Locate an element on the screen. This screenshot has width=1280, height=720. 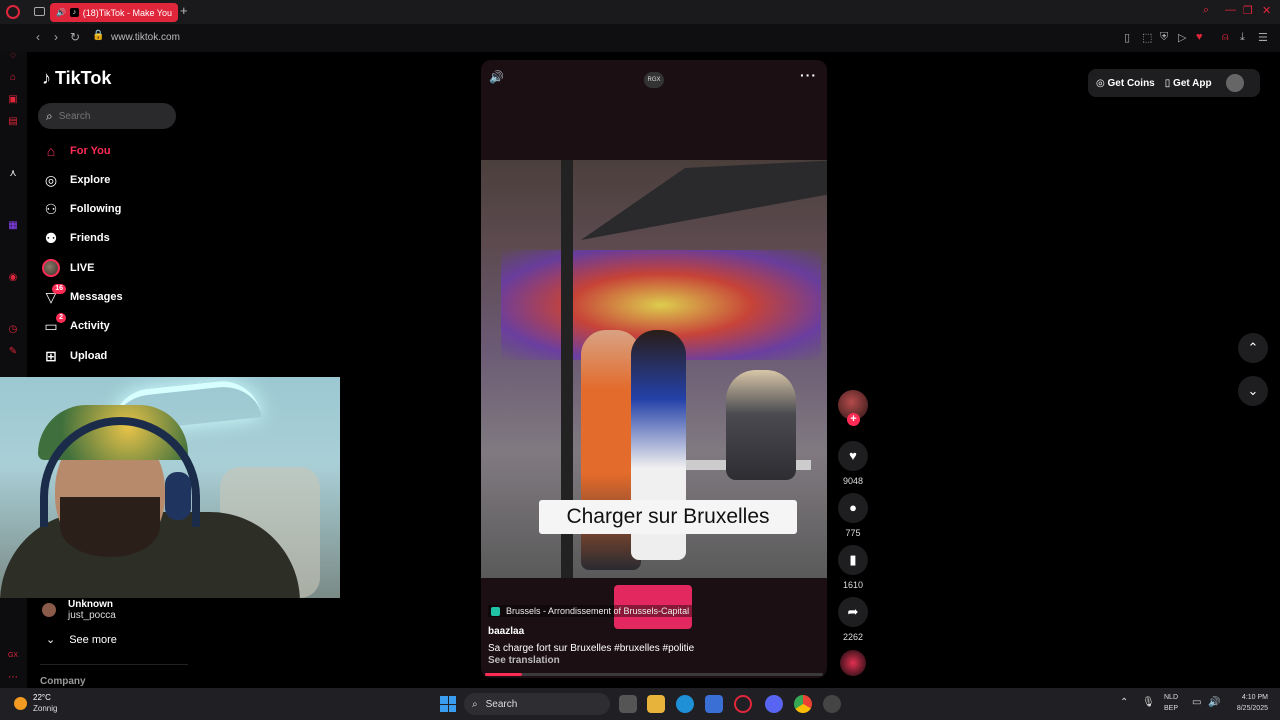
search-input is located at coordinates (108, 116).